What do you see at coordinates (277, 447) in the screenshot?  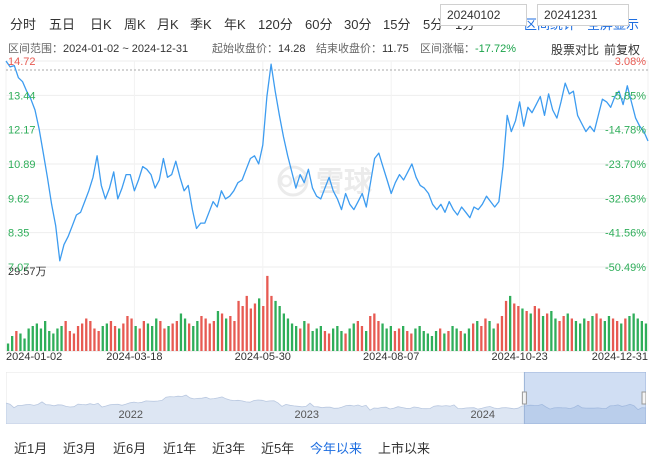 I see `range-5: 近5年` at bounding box center [277, 447].